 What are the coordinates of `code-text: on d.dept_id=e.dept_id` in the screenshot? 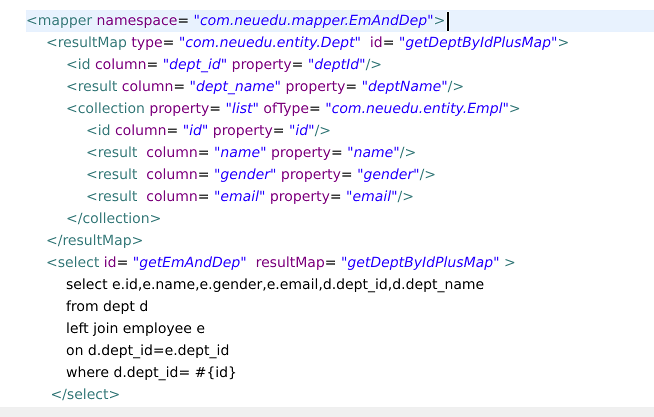 It's located at (148, 351).